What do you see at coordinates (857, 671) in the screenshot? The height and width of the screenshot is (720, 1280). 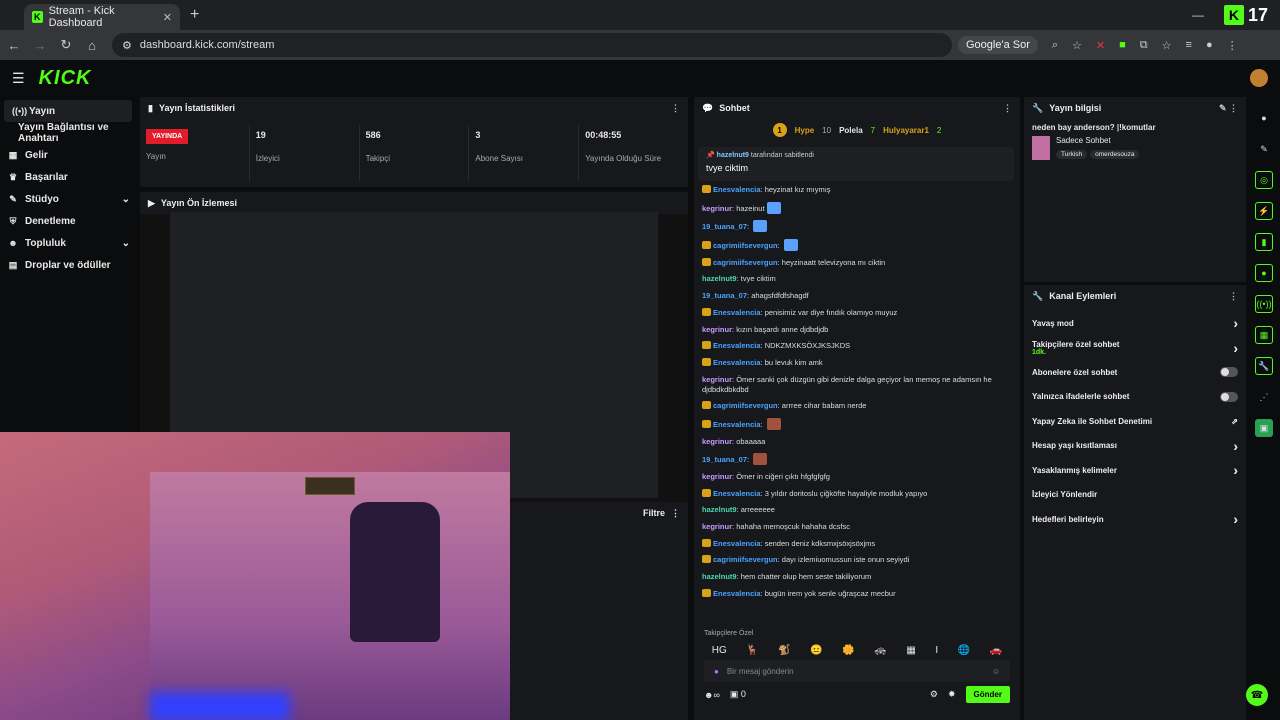 I see `chat-input: ● Bir mesaj gönderin ☺` at bounding box center [857, 671].